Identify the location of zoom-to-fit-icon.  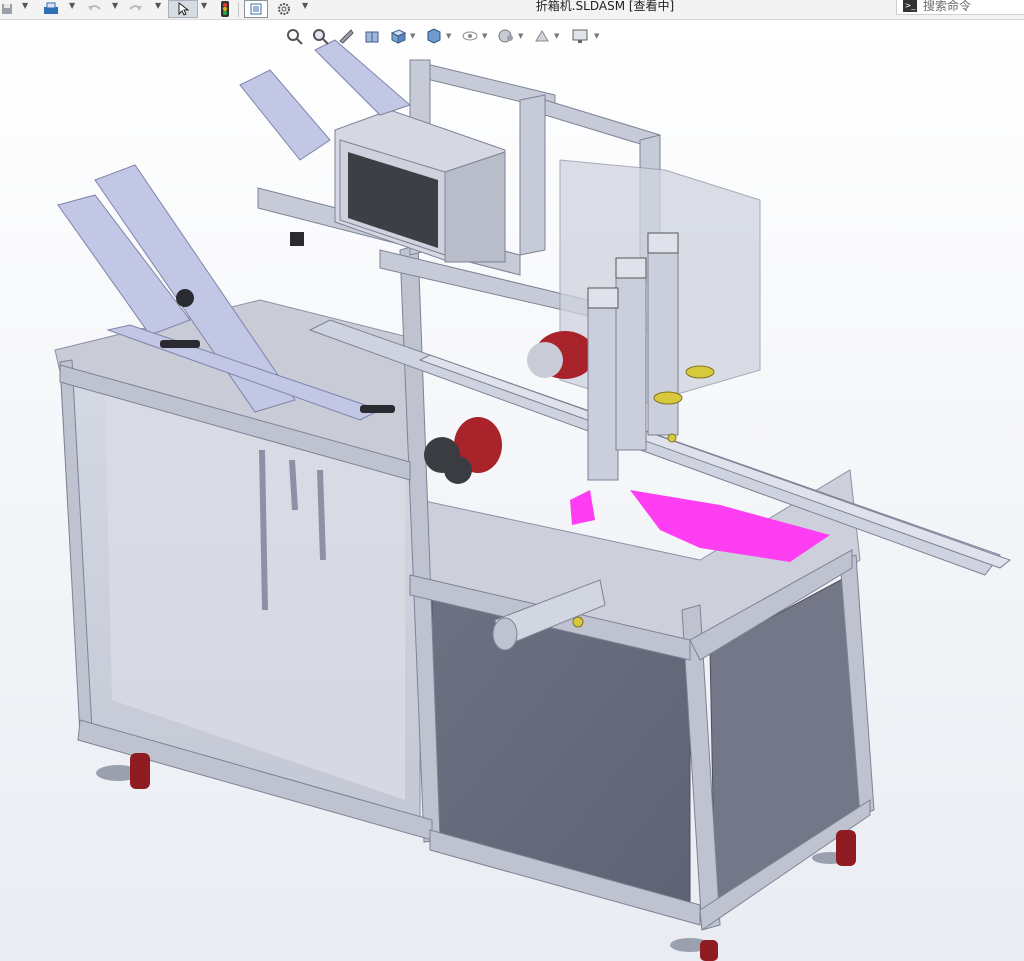
(294, 36).